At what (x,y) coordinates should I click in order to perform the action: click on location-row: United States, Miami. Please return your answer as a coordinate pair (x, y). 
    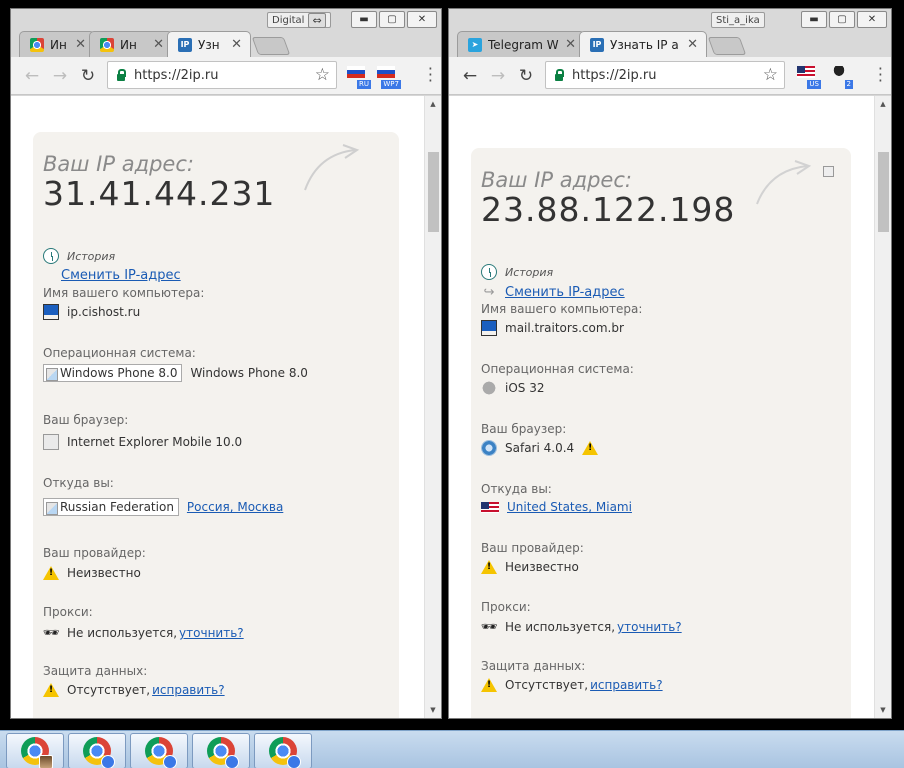
    Looking at the image, I should click on (556, 507).